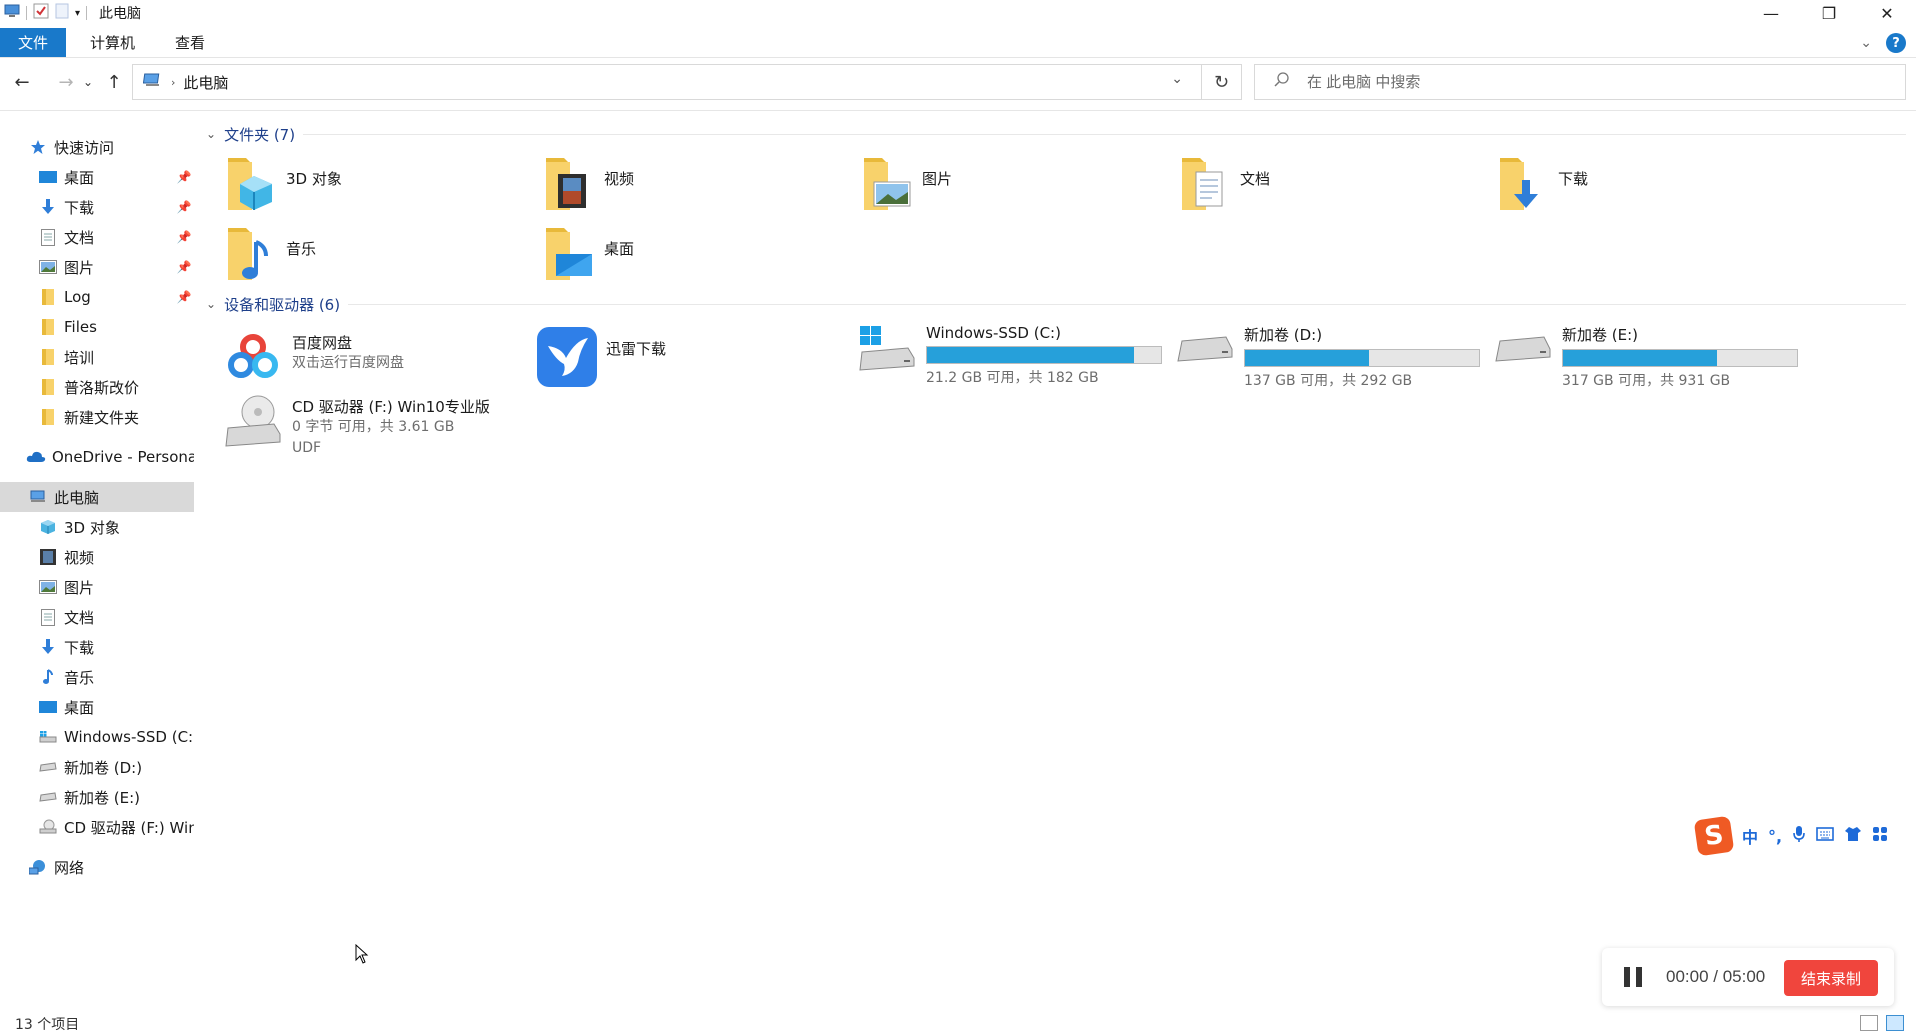  I want to click on sidebar-item-quick-access: 快速访问, so click(97, 147).